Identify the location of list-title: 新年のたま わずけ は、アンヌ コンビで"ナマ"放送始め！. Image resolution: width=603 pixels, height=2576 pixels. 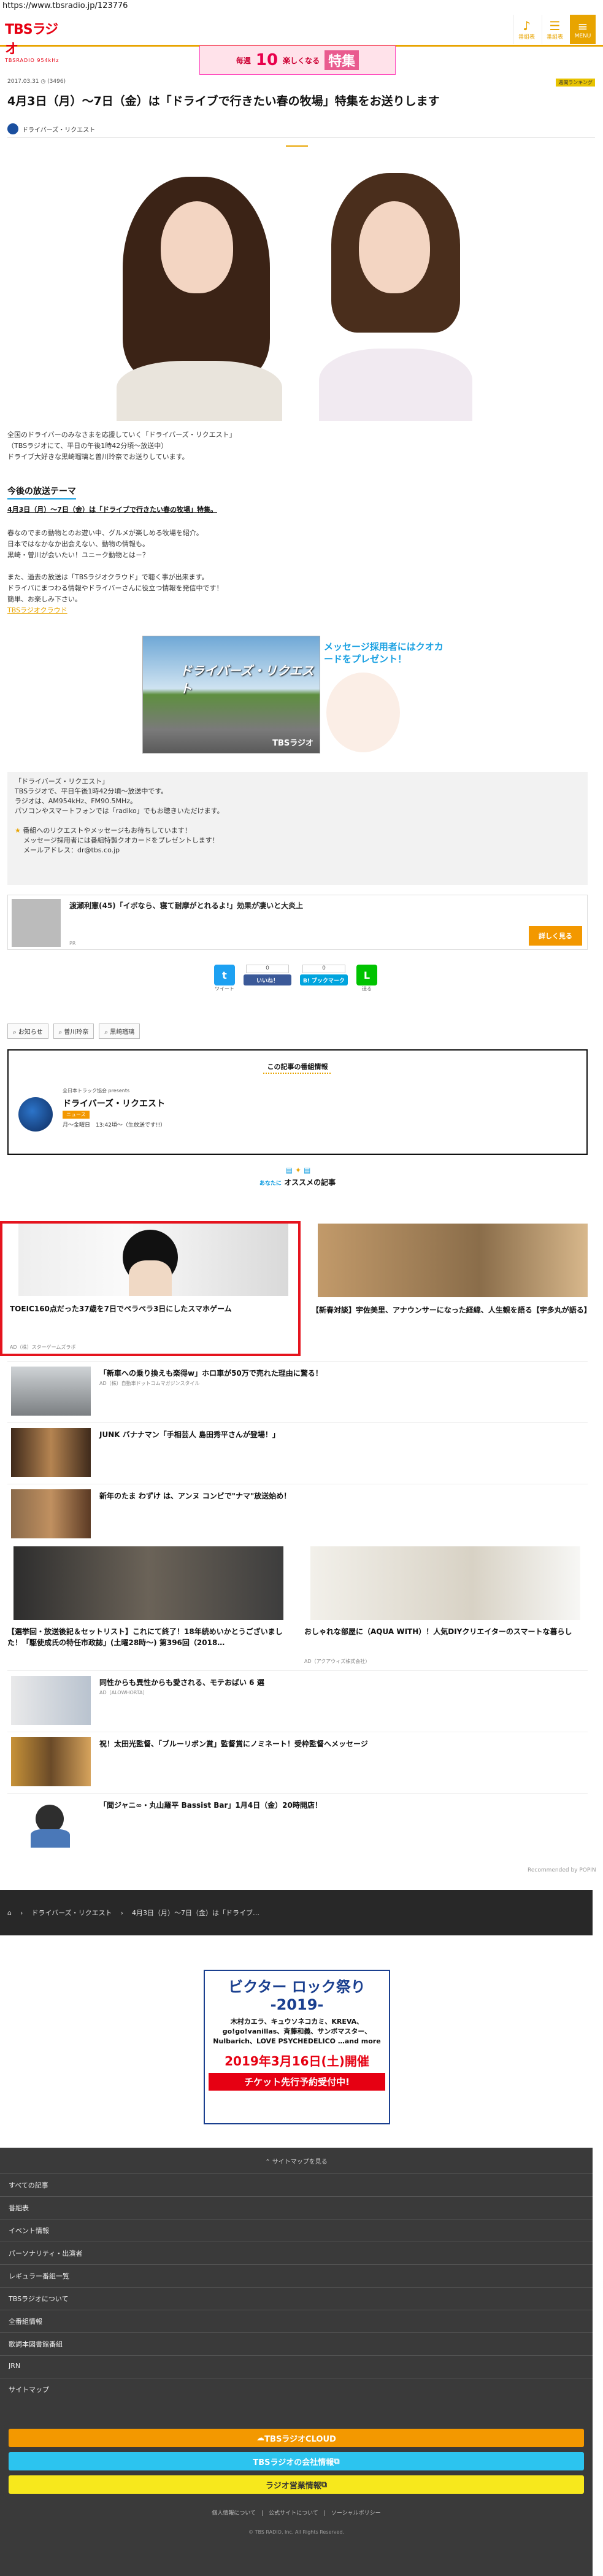
(195, 1496).